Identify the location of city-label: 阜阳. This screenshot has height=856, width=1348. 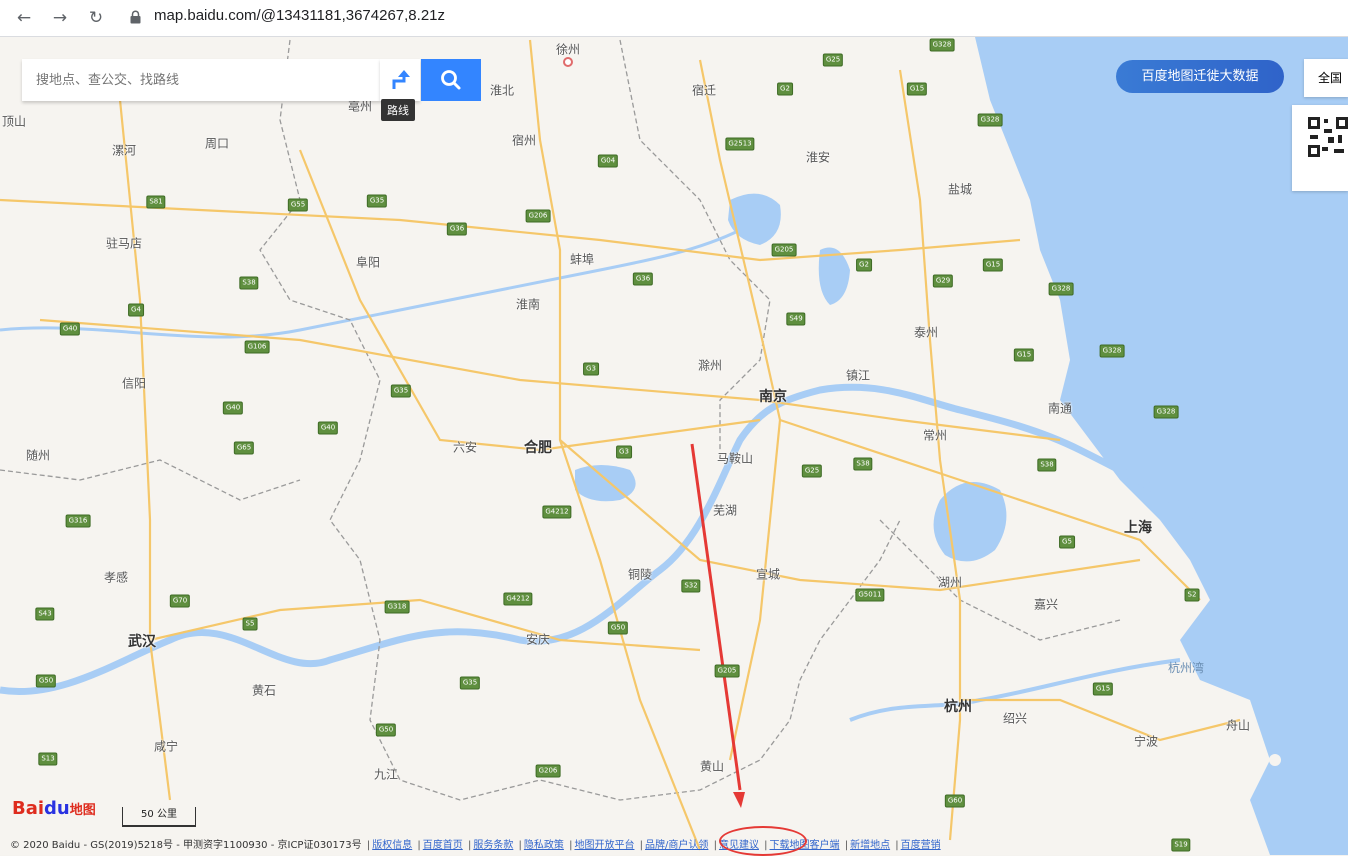
(368, 262).